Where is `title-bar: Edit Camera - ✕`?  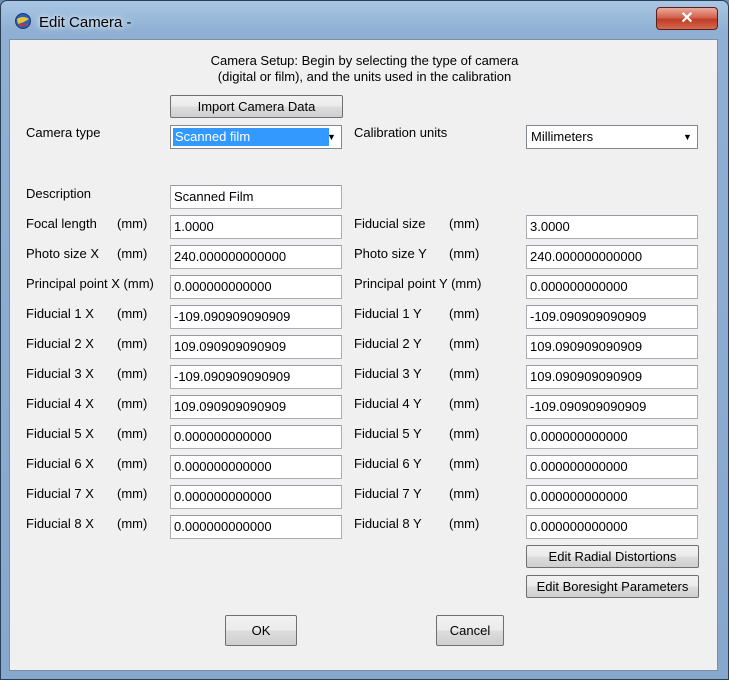
title-bar: Edit Camera - ✕ is located at coordinates (364, 20).